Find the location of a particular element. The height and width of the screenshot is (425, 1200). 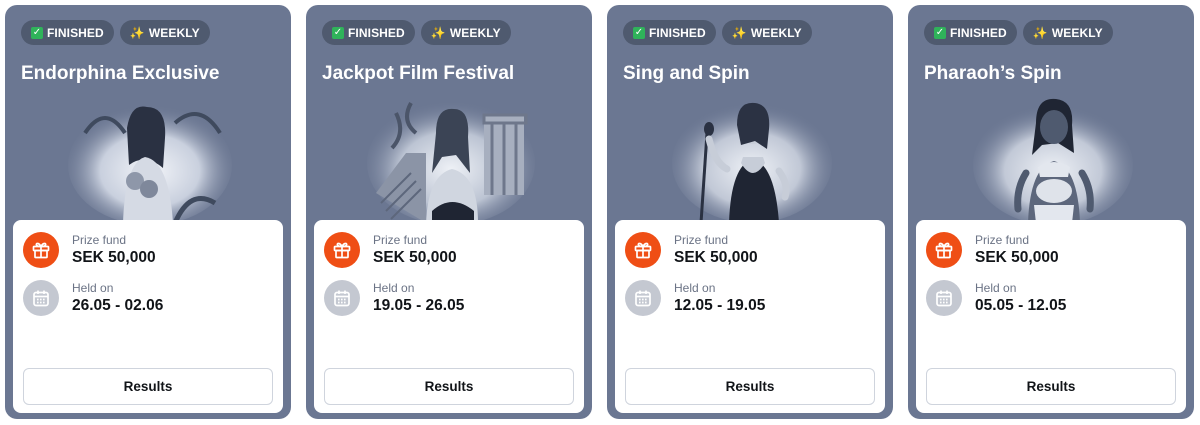

held-on-value: 05.05 - 12.05 is located at coordinates (1021, 305).